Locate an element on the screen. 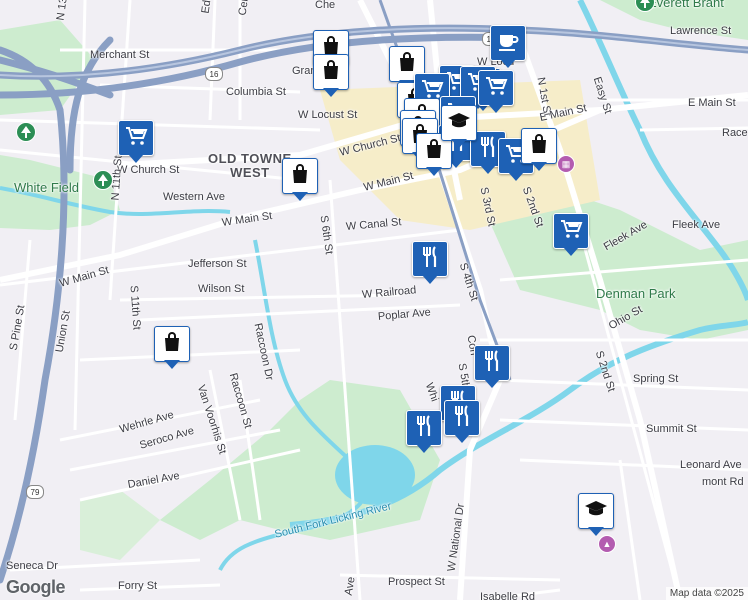 Image resolution: width=748 pixels, height=600 pixels. street-label: Forry St is located at coordinates (138, 586).